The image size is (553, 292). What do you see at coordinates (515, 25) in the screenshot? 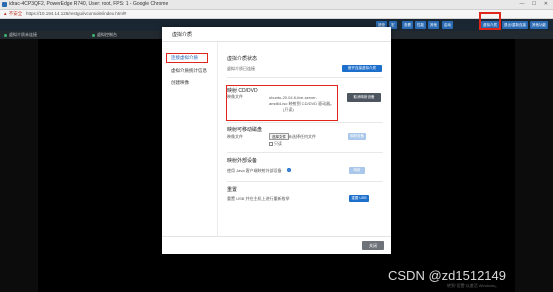
I see `toolbar-reconnect-button: 退出/重新连接` at bounding box center [515, 25].